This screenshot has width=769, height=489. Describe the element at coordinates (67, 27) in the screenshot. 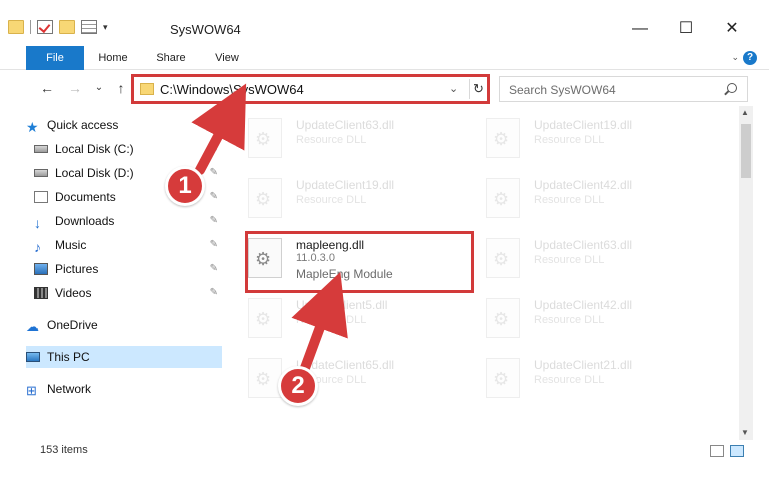

I see `new-folder-icon` at that location.